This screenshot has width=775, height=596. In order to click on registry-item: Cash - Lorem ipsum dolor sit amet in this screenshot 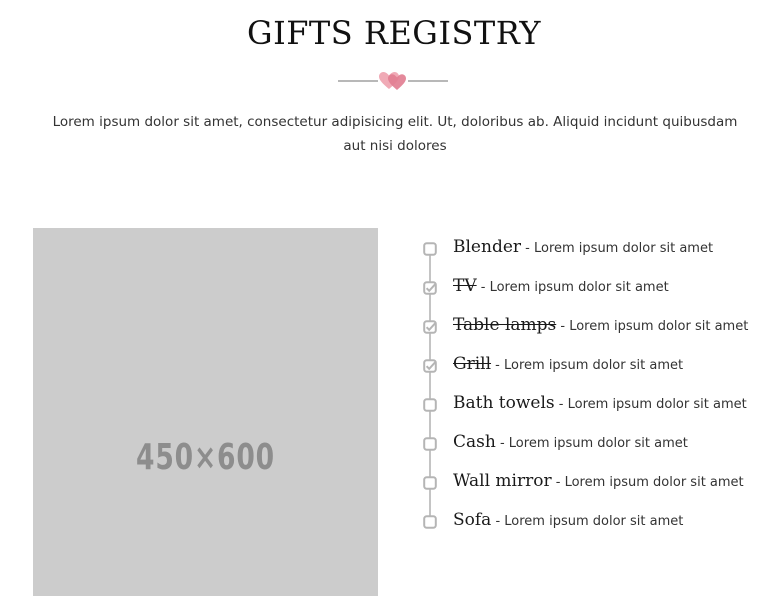, I will do `click(594, 448)`.